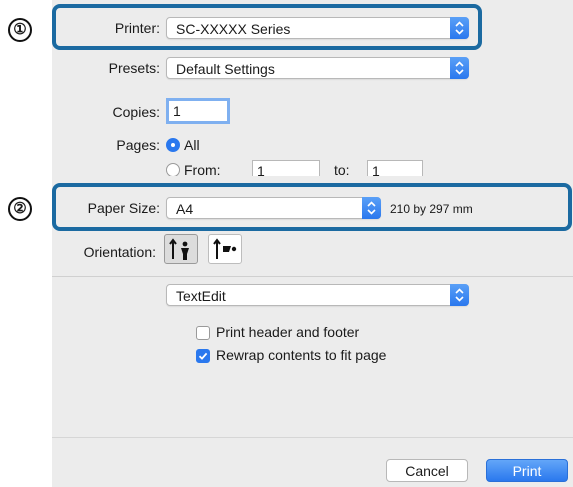  I want to click on print-header-footer-label: Print header and footer, so click(288, 332).